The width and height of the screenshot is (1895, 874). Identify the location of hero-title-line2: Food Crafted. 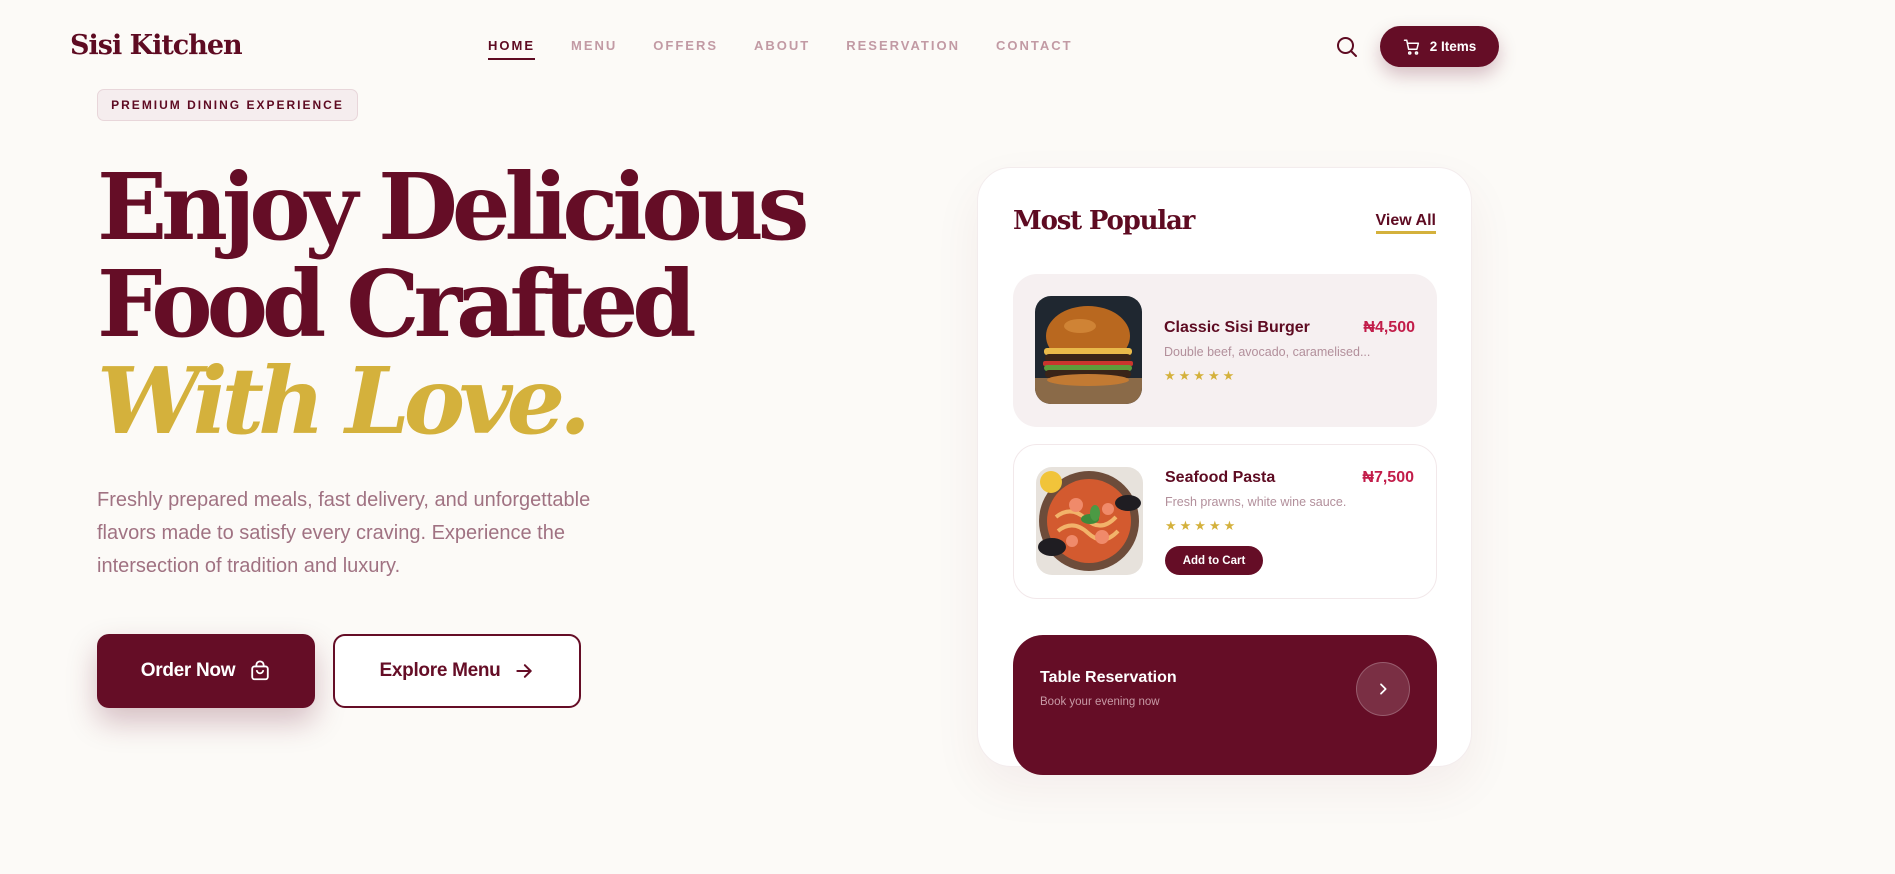
(397, 304).